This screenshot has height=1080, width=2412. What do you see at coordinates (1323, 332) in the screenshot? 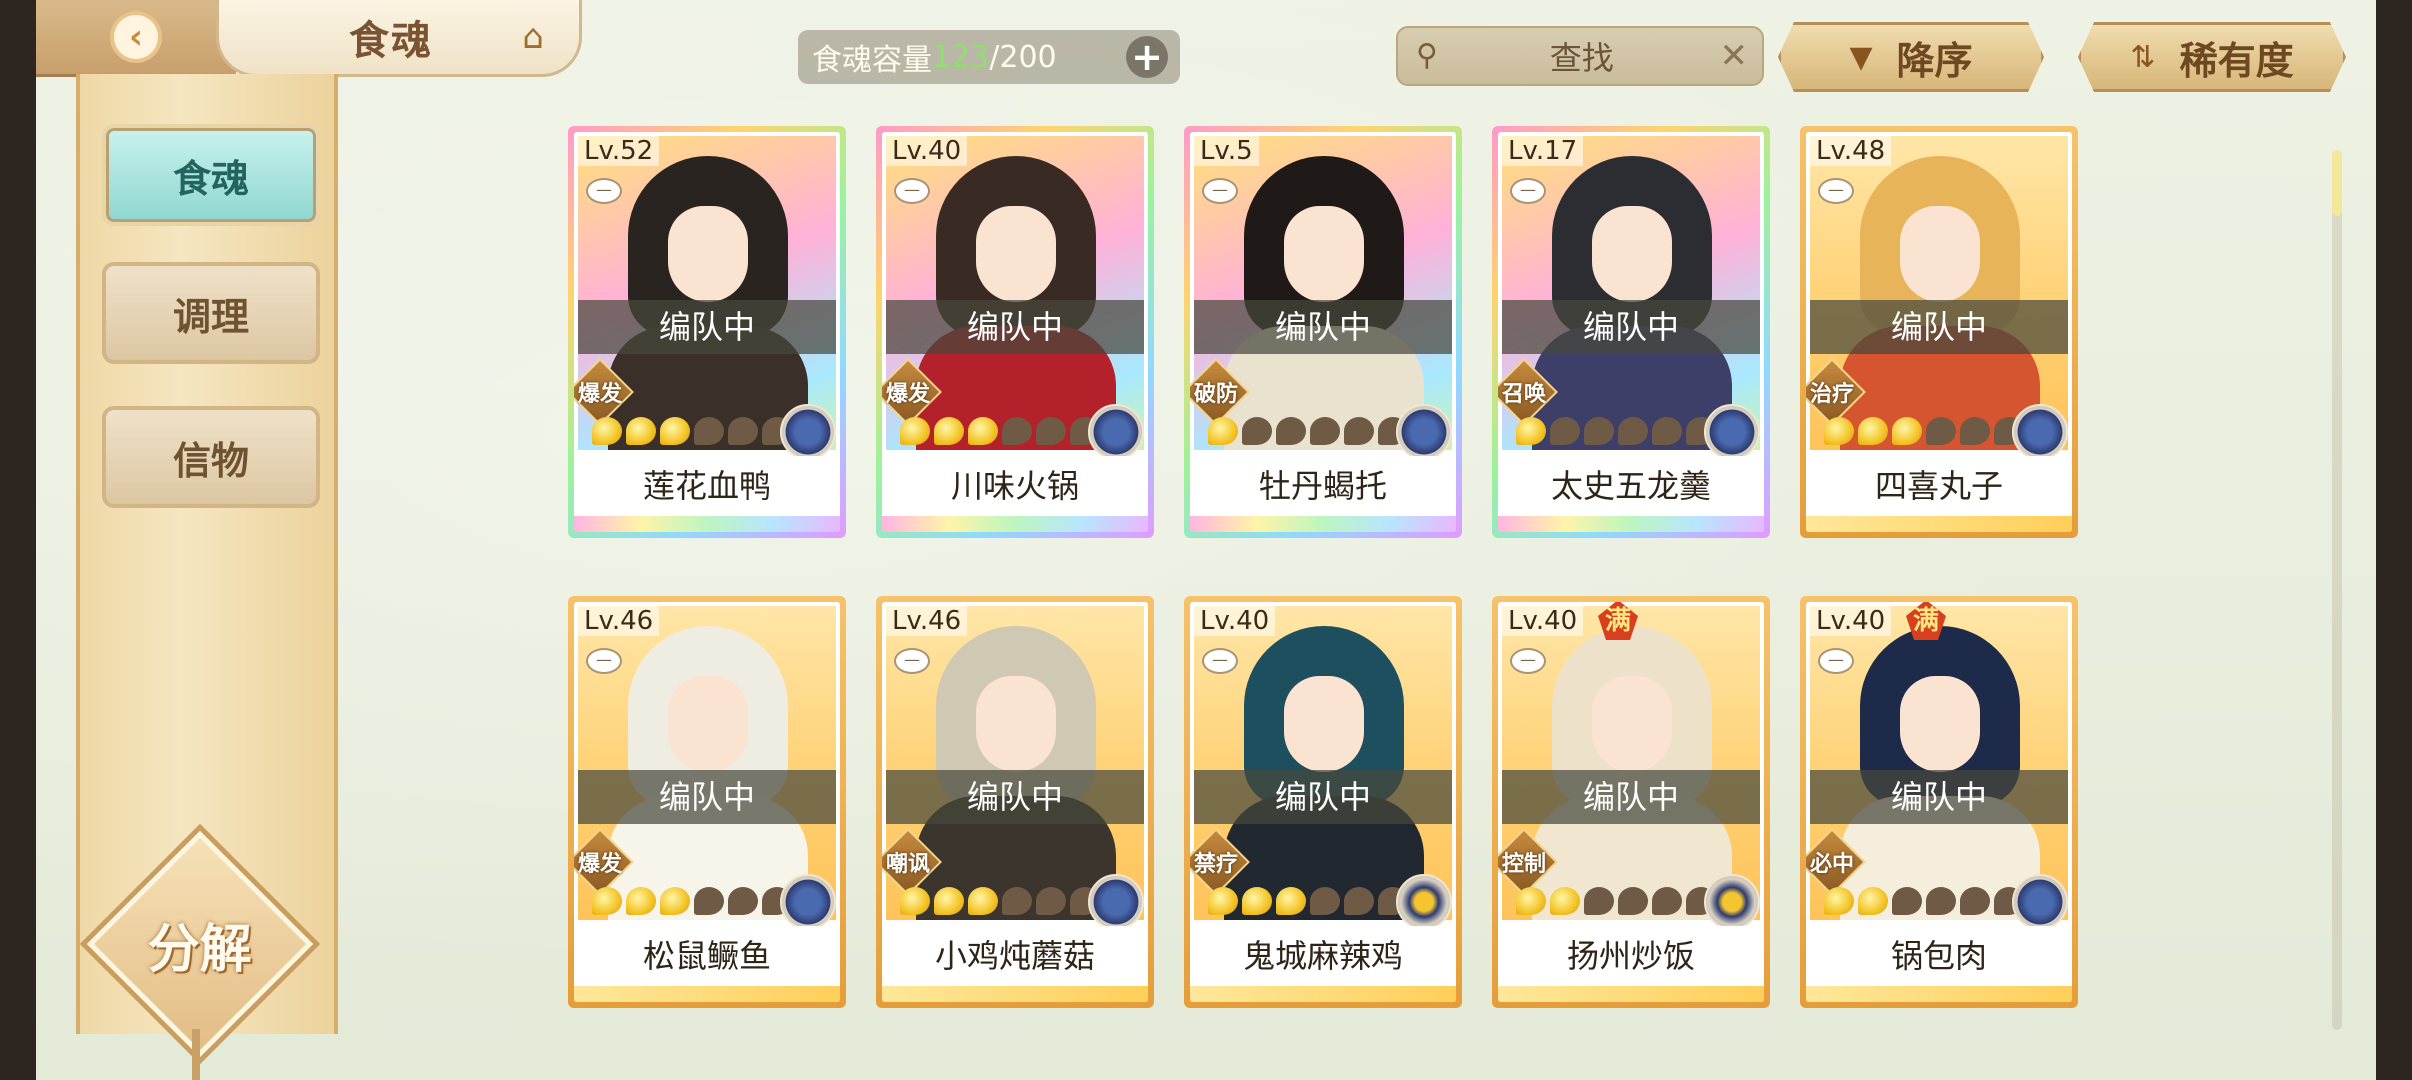
I see `food-soul-card: Lv.5 — 编队中 破防 牡丹蝎托` at bounding box center [1323, 332].